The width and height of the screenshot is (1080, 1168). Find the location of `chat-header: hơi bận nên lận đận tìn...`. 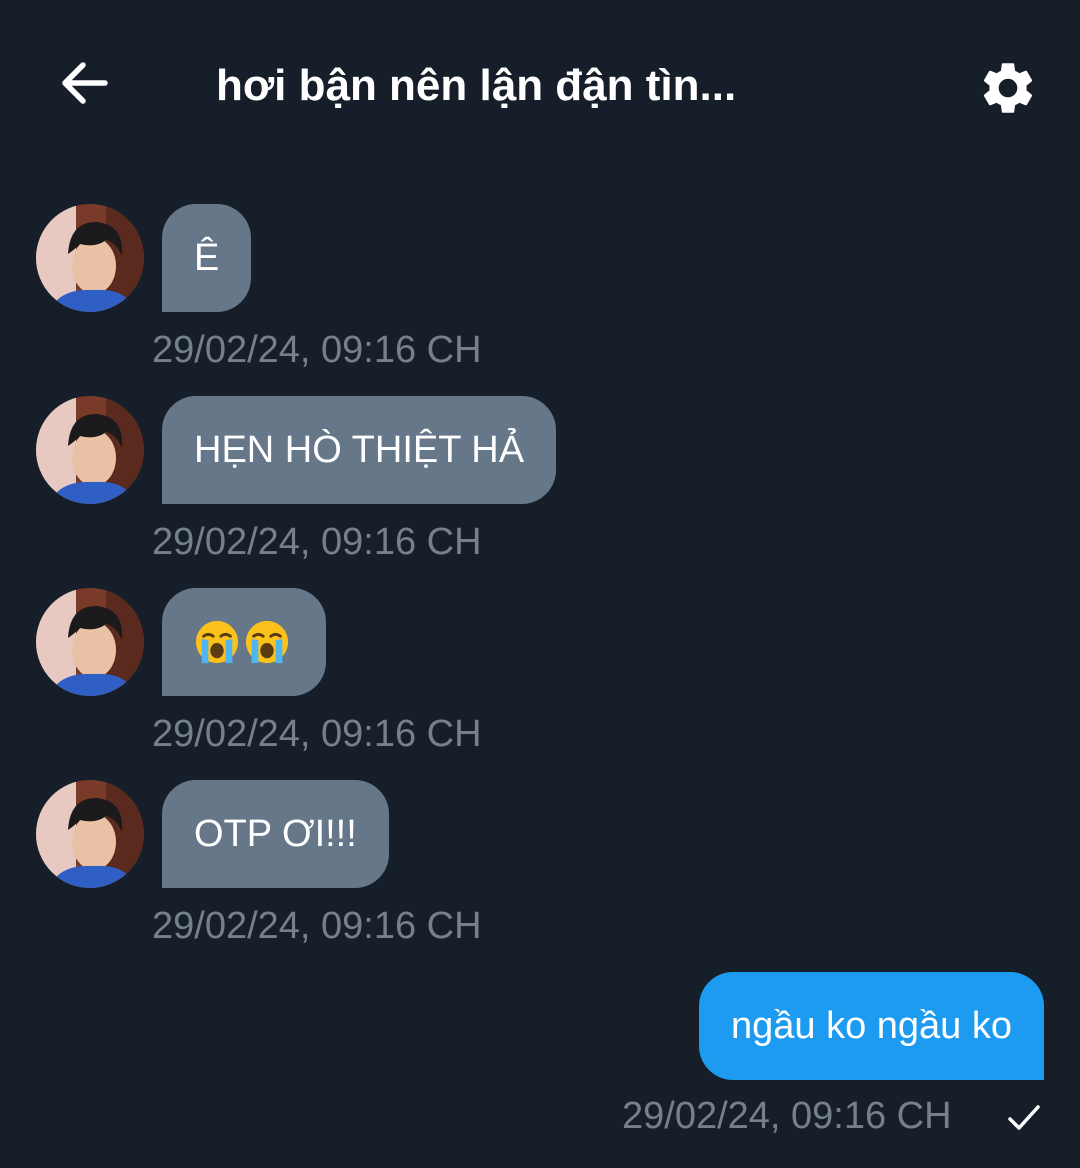

chat-header: hơi bận nên lận đận tìn... is located at coordinates (540, 85).